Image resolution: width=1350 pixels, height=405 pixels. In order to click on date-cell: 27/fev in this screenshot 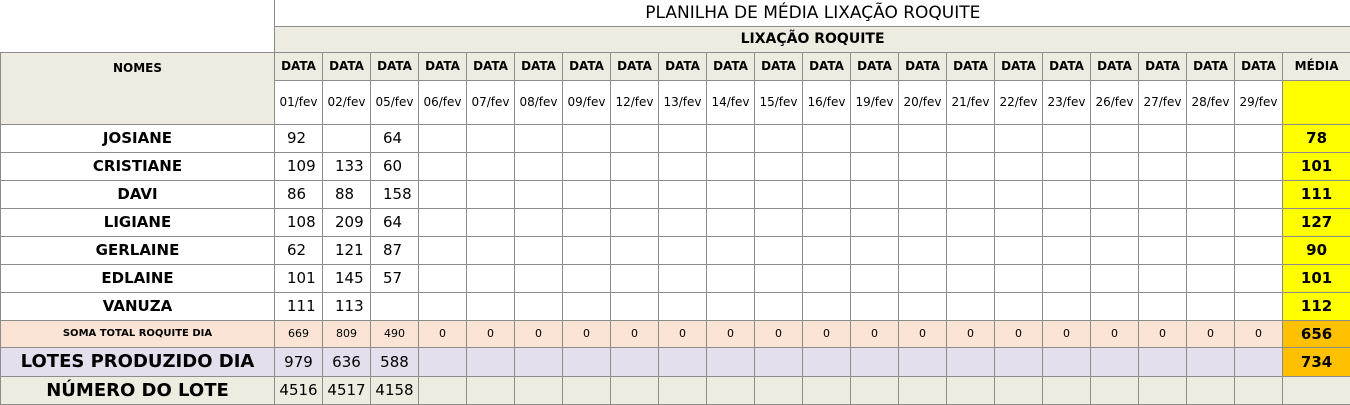, I will do `click(1163, 102)`.